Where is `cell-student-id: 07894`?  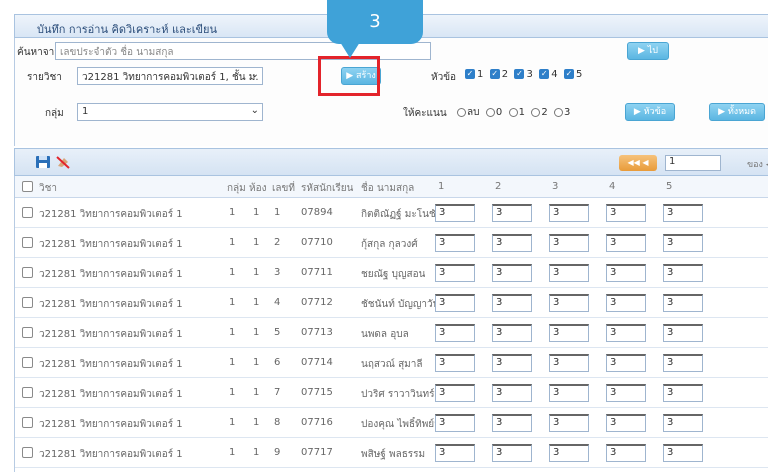 cell-student-id: 07894 is located at coordinates (317, 212).